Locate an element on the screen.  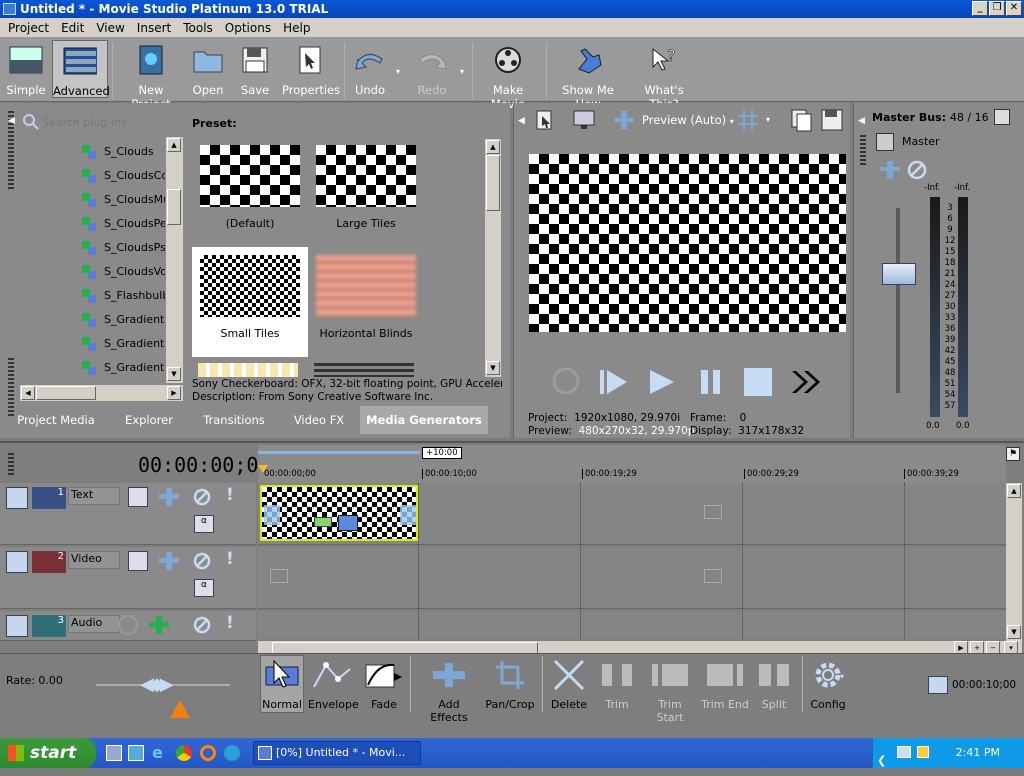
ie-icon: e is located at coordinates (157, 752).